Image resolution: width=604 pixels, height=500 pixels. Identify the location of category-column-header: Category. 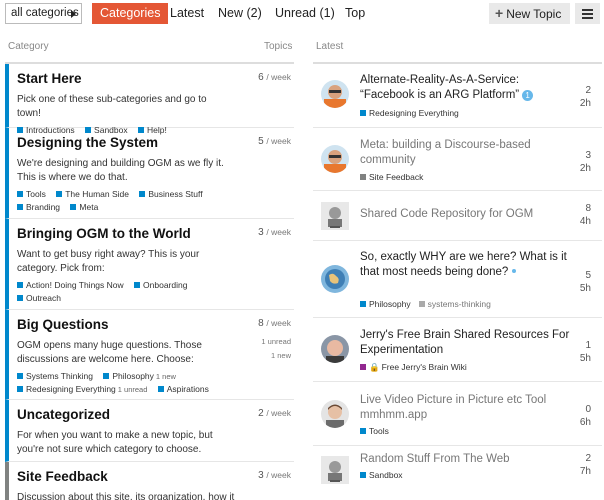
(28, 46).